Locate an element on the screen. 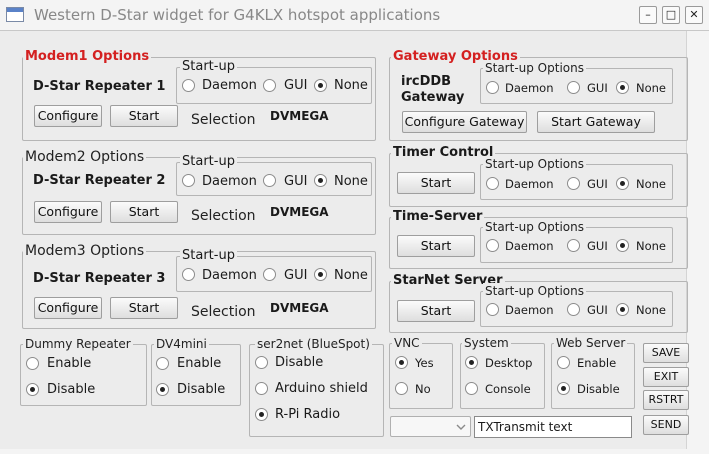 The image size is (709, 454). modem1-selection-value: DVMEGA is located at coordinates (299, 116).